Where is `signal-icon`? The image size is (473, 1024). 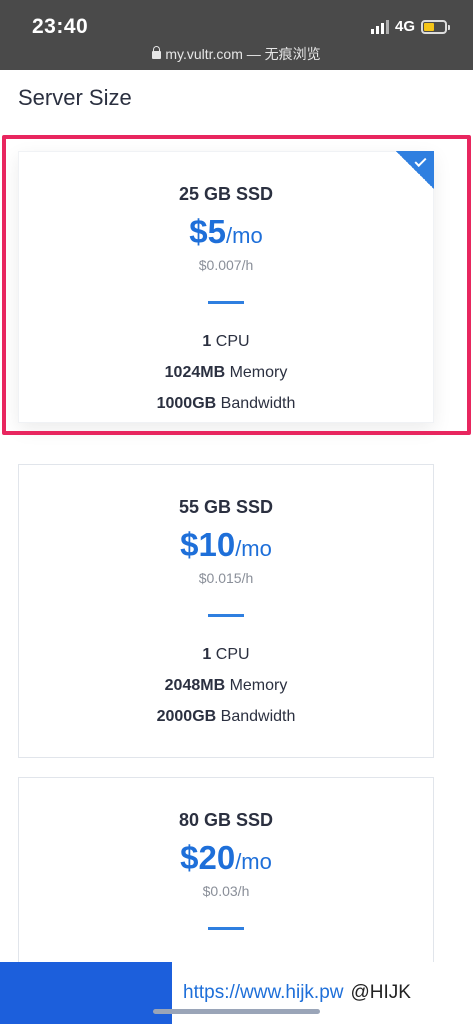
signal-icon is located at coordinates (379, 26).